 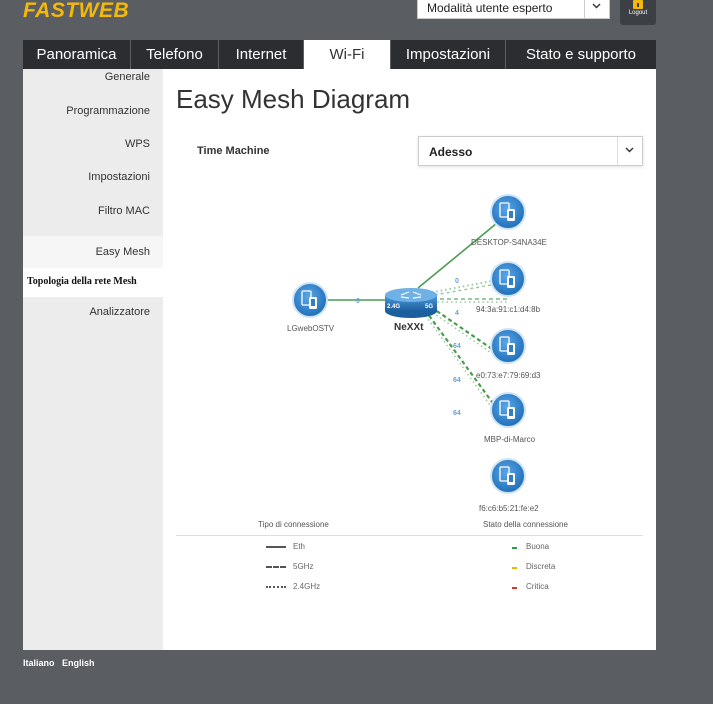 What do you see at coordinates (175, 54) in the screenshot?
I see `tab-telefono: Telefono` at bounding box center [175, 54].